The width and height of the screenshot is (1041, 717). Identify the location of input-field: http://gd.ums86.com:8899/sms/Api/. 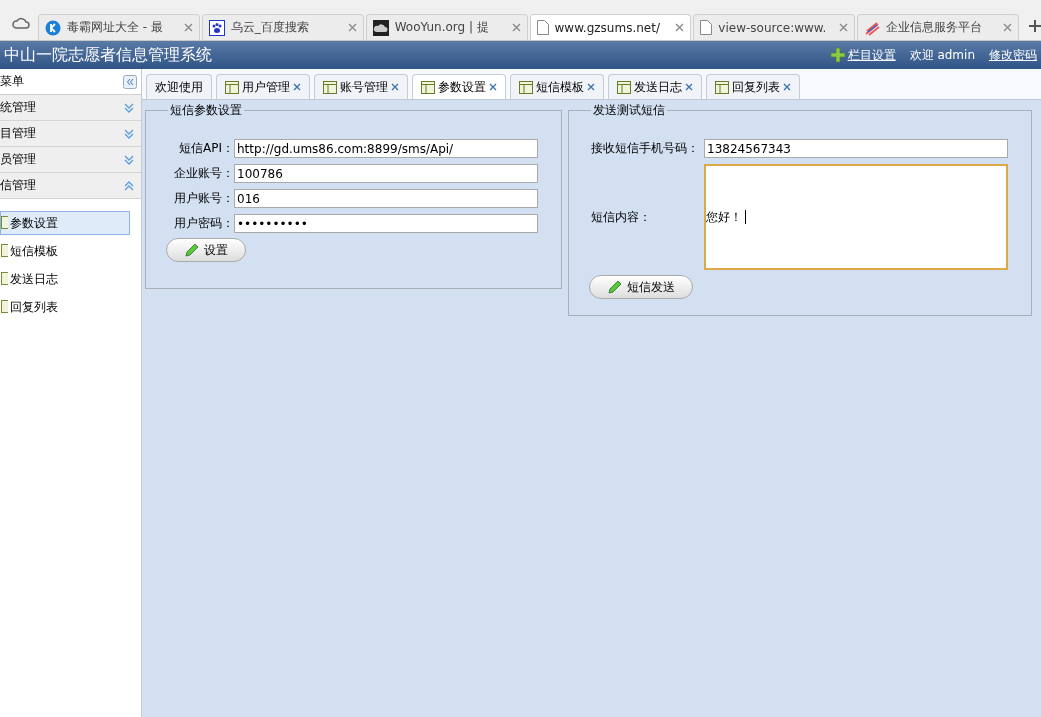
(386, 148).